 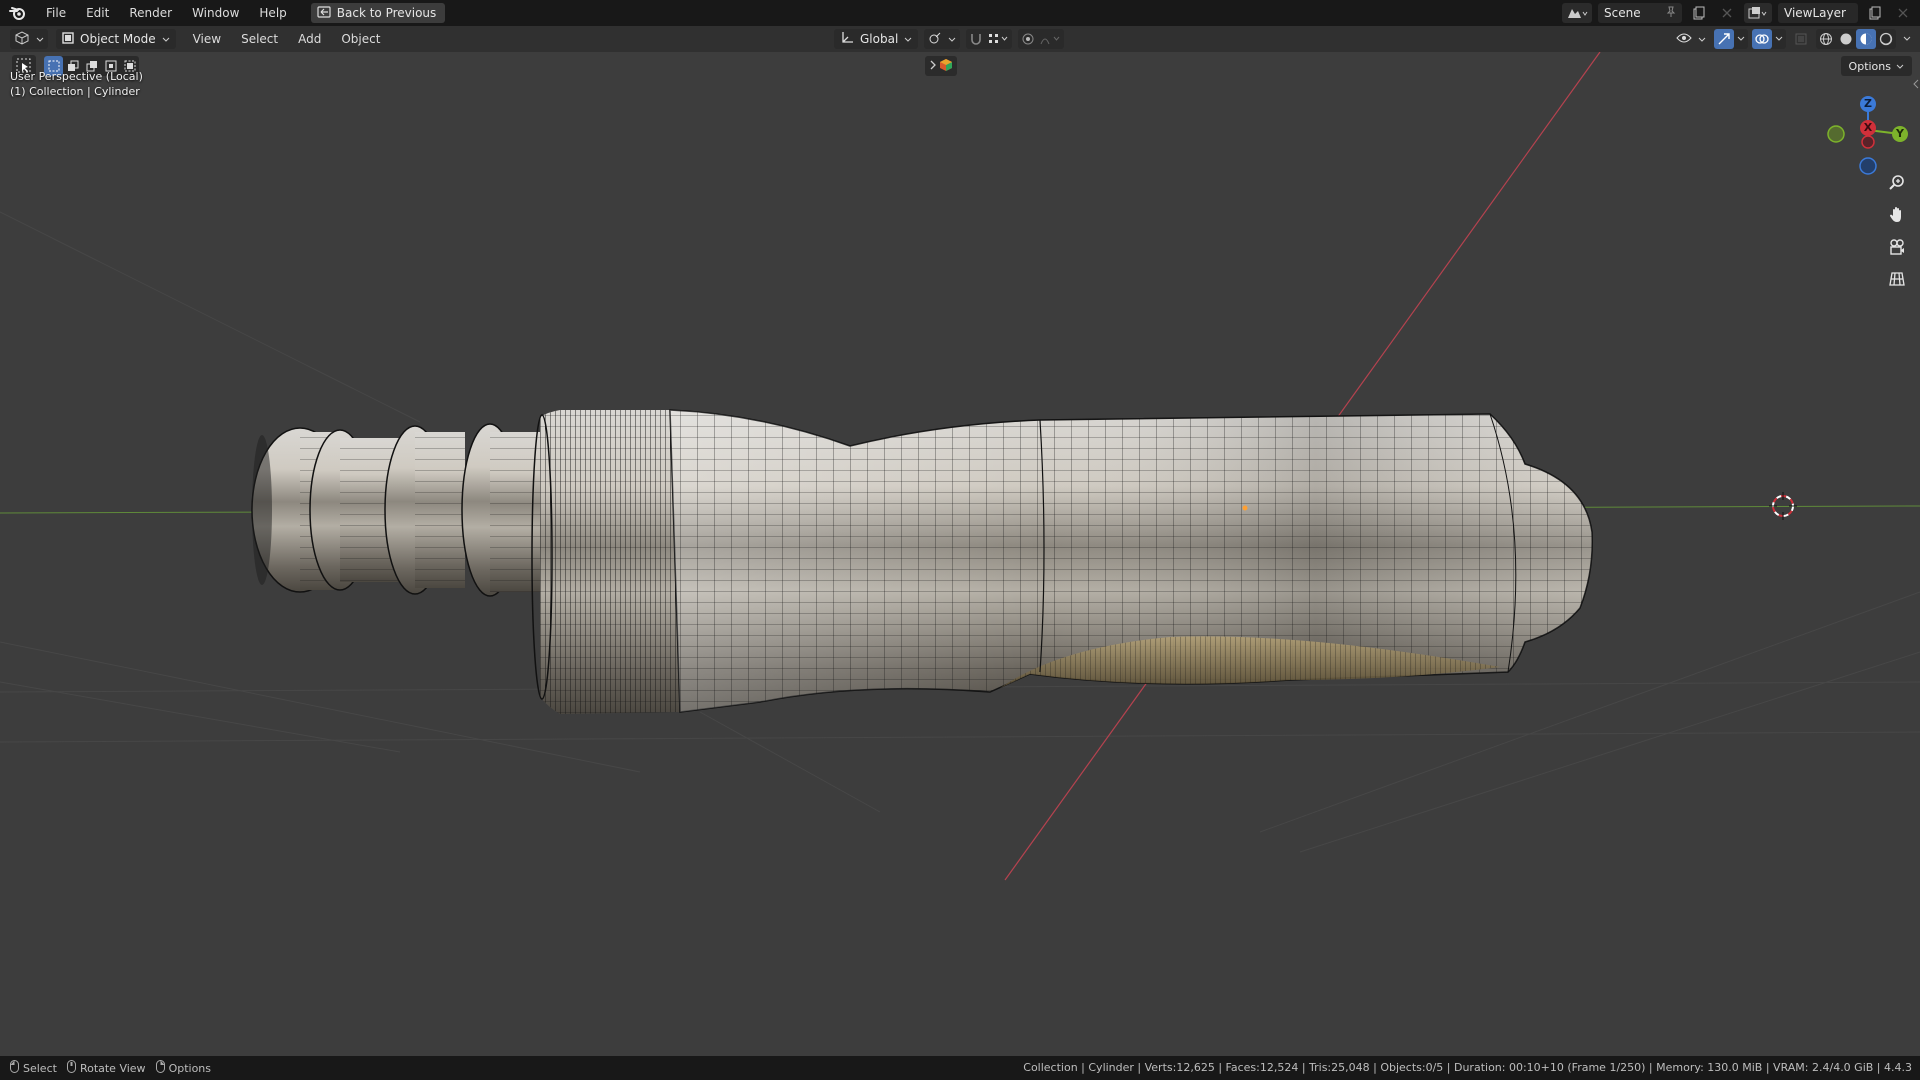 I want to click on status-options-hint: Options, so click(x=183, y=1068).